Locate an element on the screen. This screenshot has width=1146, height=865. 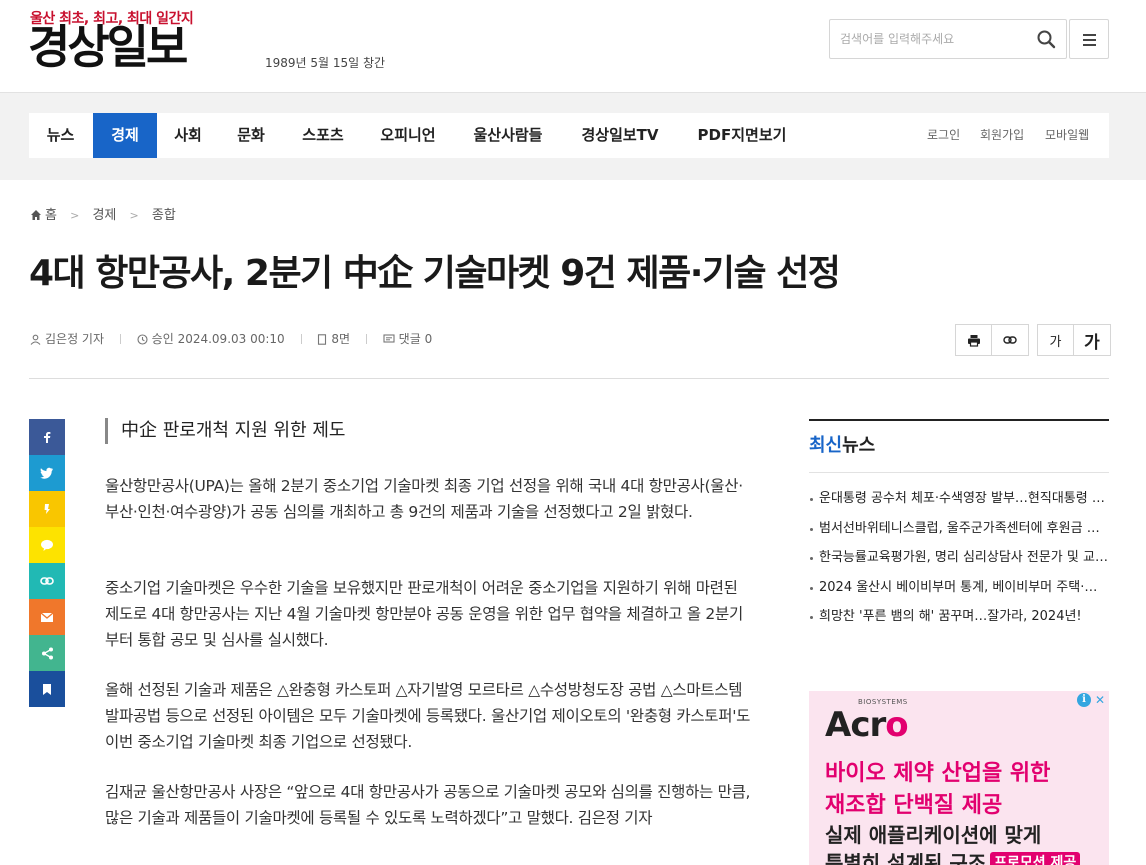
latest-news-item: 희망찬 '푸른 뱀의 해' 꿈꾸며…잘가라, 2024년! is located at coordinates (959, 617).